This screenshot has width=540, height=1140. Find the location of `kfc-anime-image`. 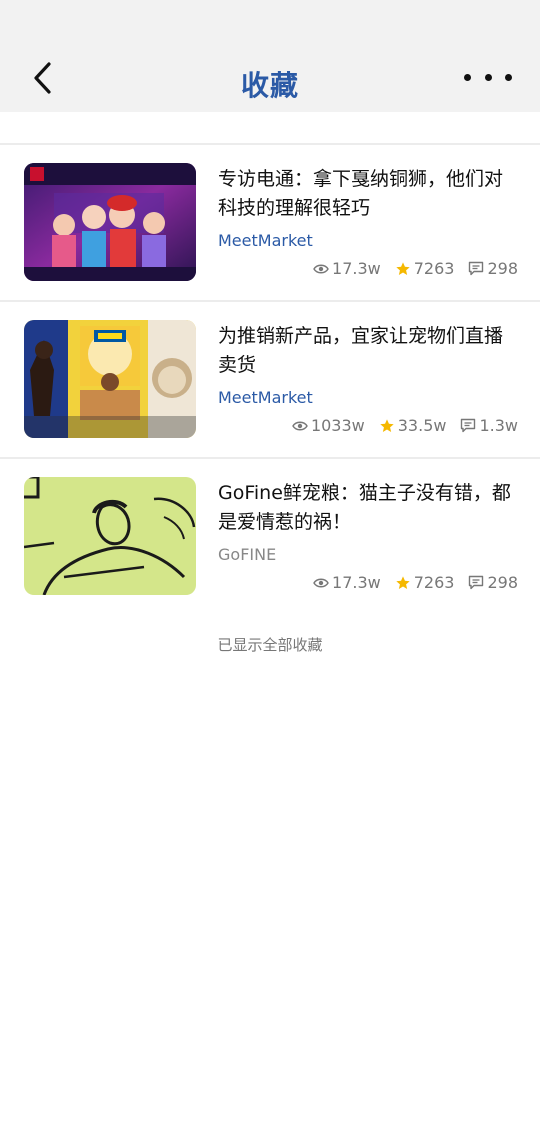

kfc-anime-image is located at coordinates (110, 222).